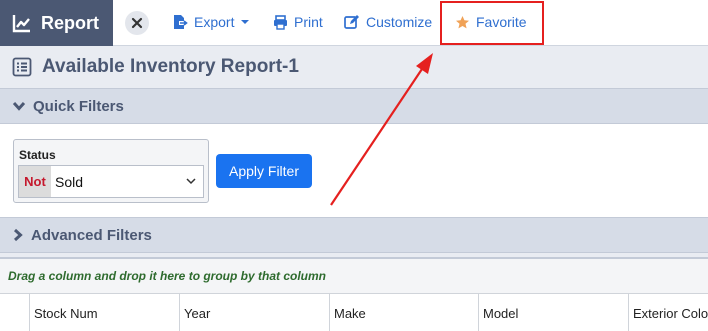 Image resolution: width=708 pixels, height=331 pixels. I want to click on print-icon, so click(280, 22).